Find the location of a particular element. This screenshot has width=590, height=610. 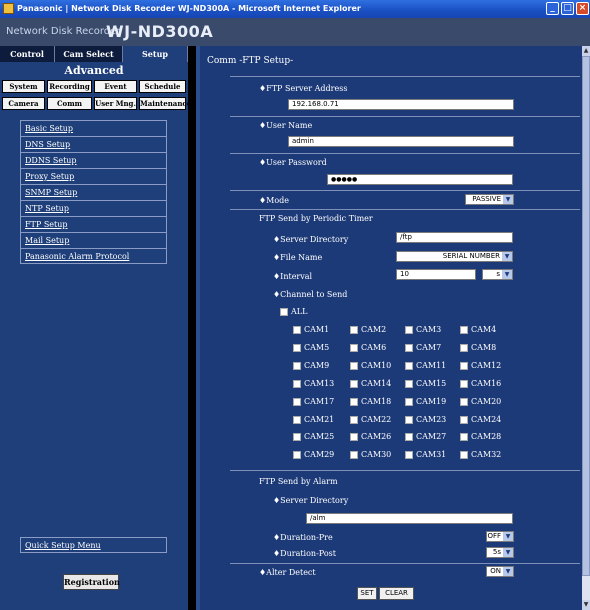

cam-checkbox: CAM30 is located at coordinates (370, 455).